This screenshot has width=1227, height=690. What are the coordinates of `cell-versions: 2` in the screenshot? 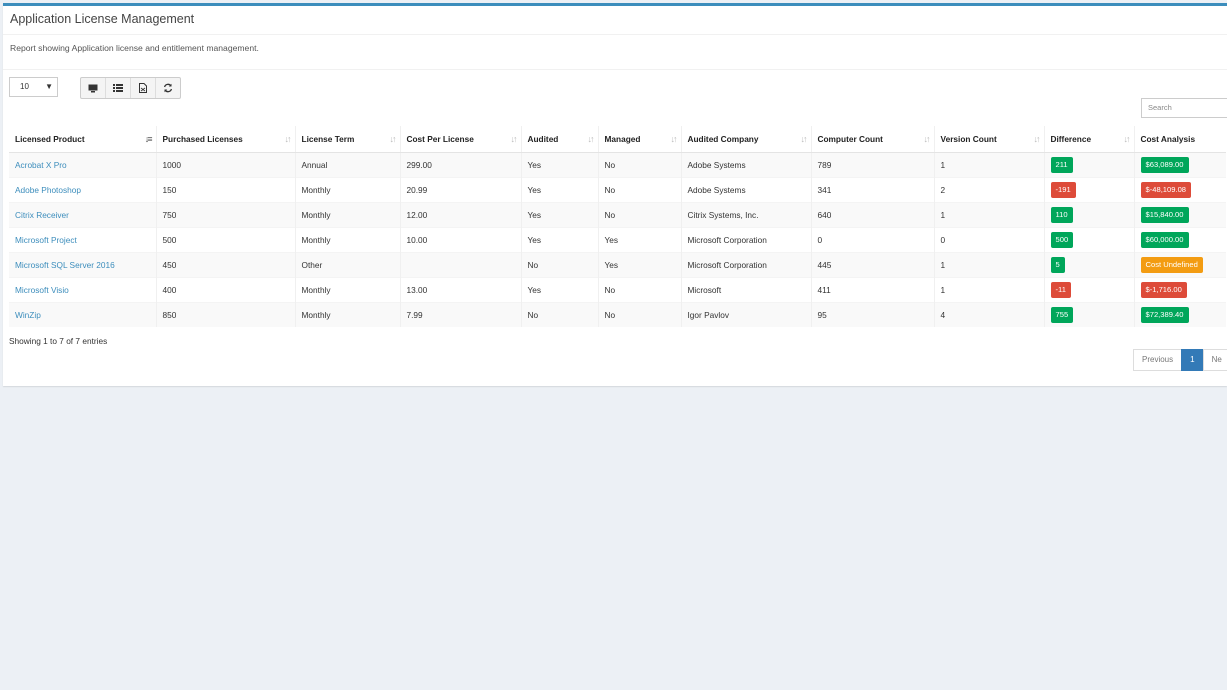 It's located at (988, 190).